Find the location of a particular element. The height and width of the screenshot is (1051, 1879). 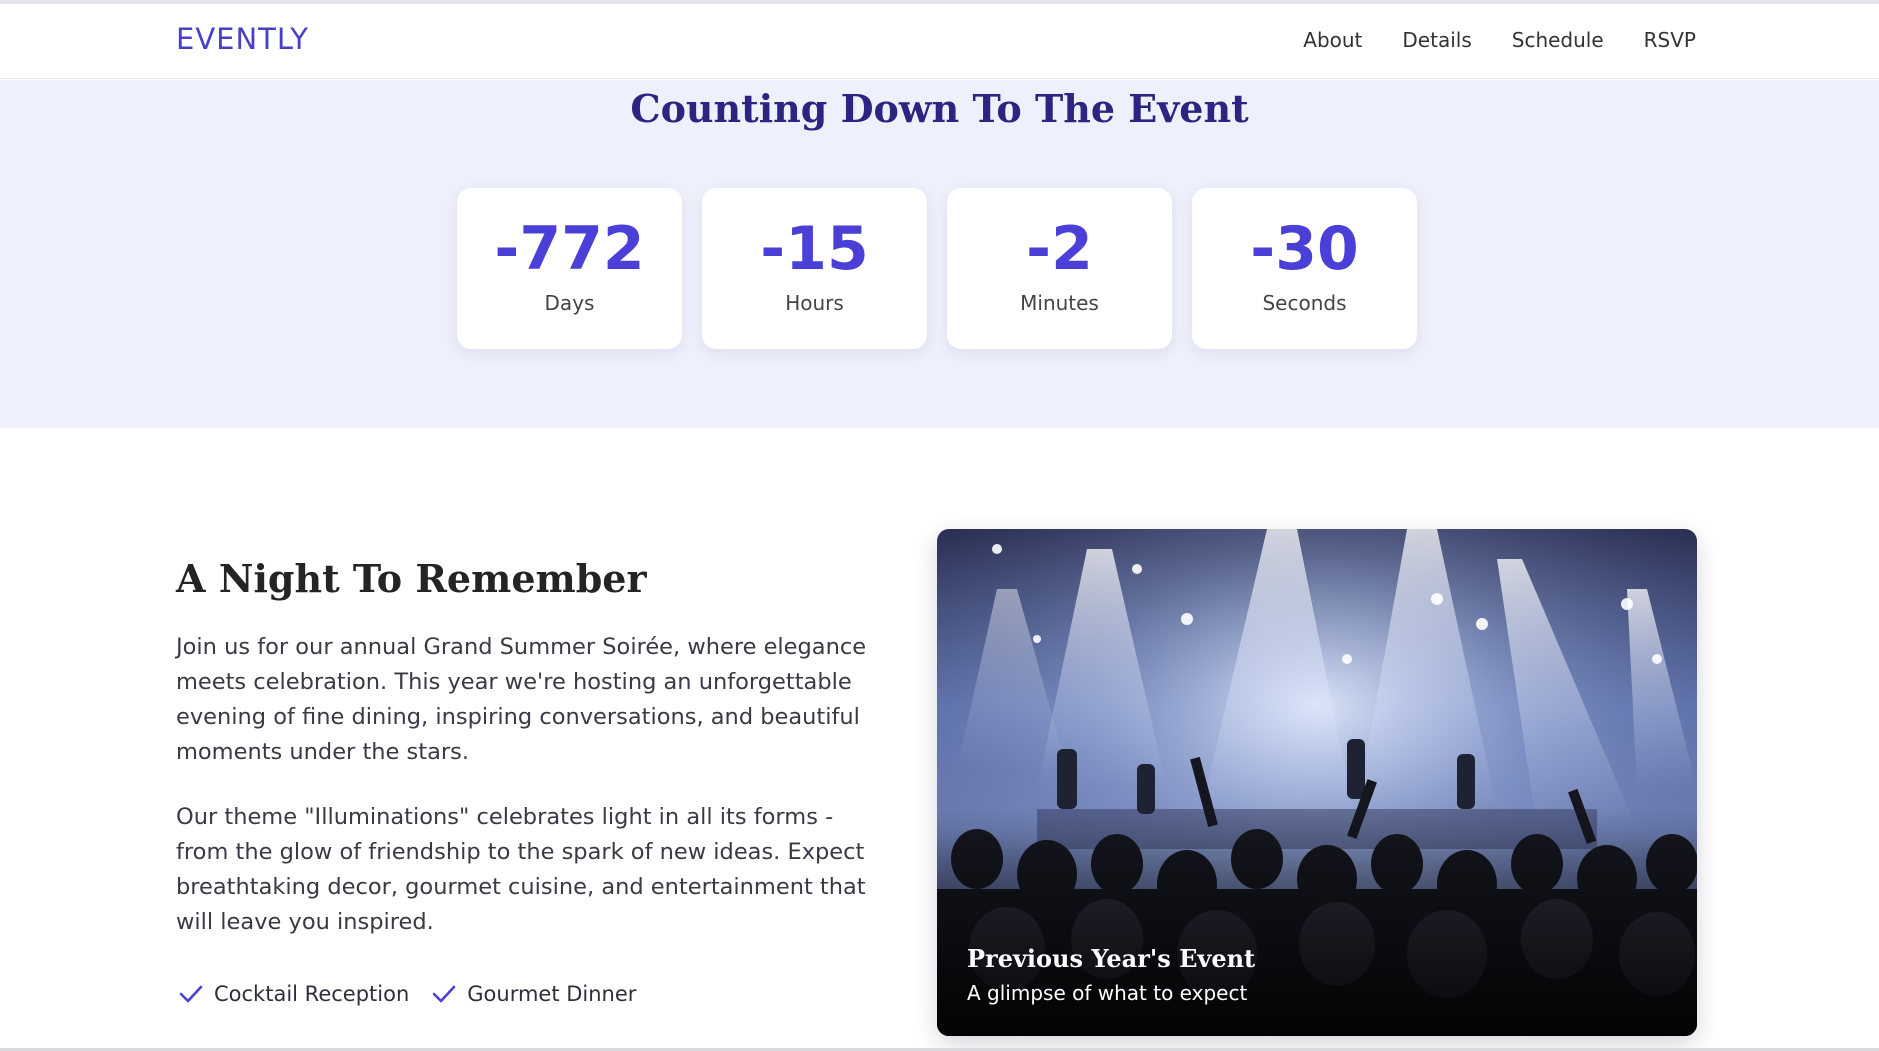

brand-logo: EVENTLY is located at coordinates (242, 39).